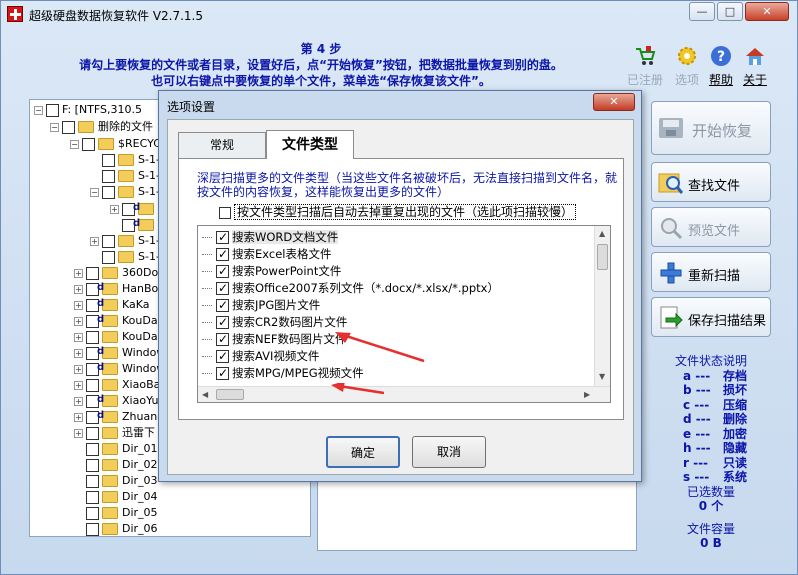 The width and height of the screenshot is (798, 575). What do you see at coordinates (114, 433) in the screenshot?
I see `tree-row: + 迅雷下` at bounding box center [114, 433].